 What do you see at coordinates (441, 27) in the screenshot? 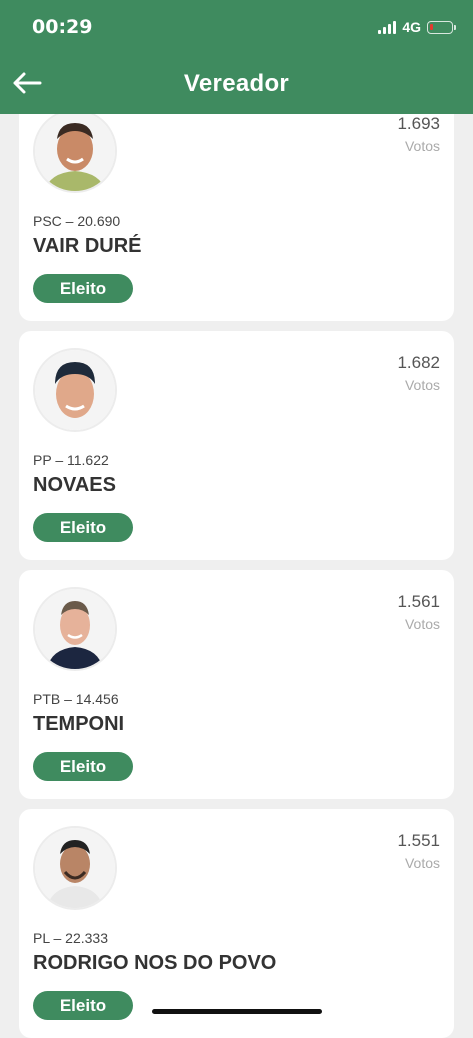
I see `battery-icon` at bounding box center [441, 27].